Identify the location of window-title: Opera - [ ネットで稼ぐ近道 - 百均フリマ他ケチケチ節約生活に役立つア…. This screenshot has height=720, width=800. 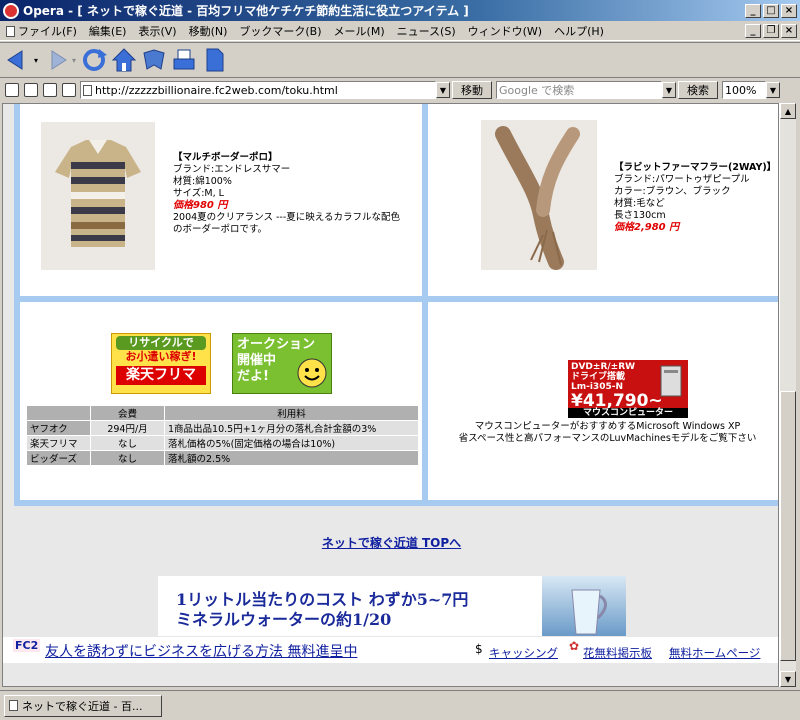
(246, 11).